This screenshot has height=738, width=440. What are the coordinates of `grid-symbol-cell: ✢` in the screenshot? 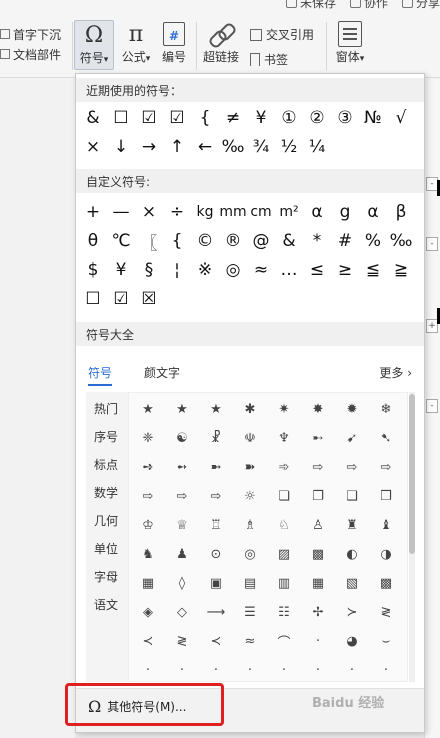 It's located at (318, 612).